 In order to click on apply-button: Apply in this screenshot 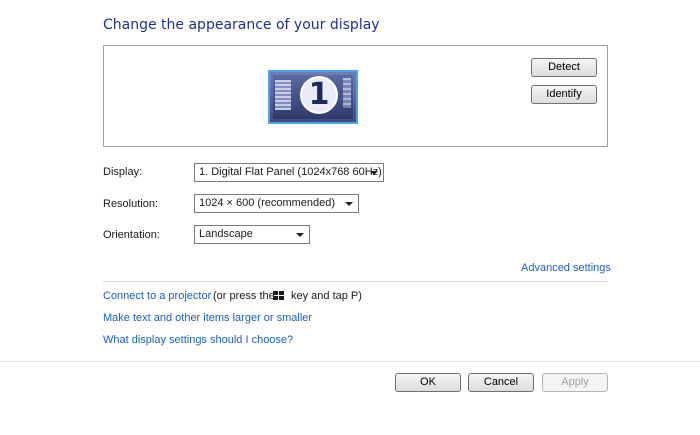, I will do `click(575, 382)`.